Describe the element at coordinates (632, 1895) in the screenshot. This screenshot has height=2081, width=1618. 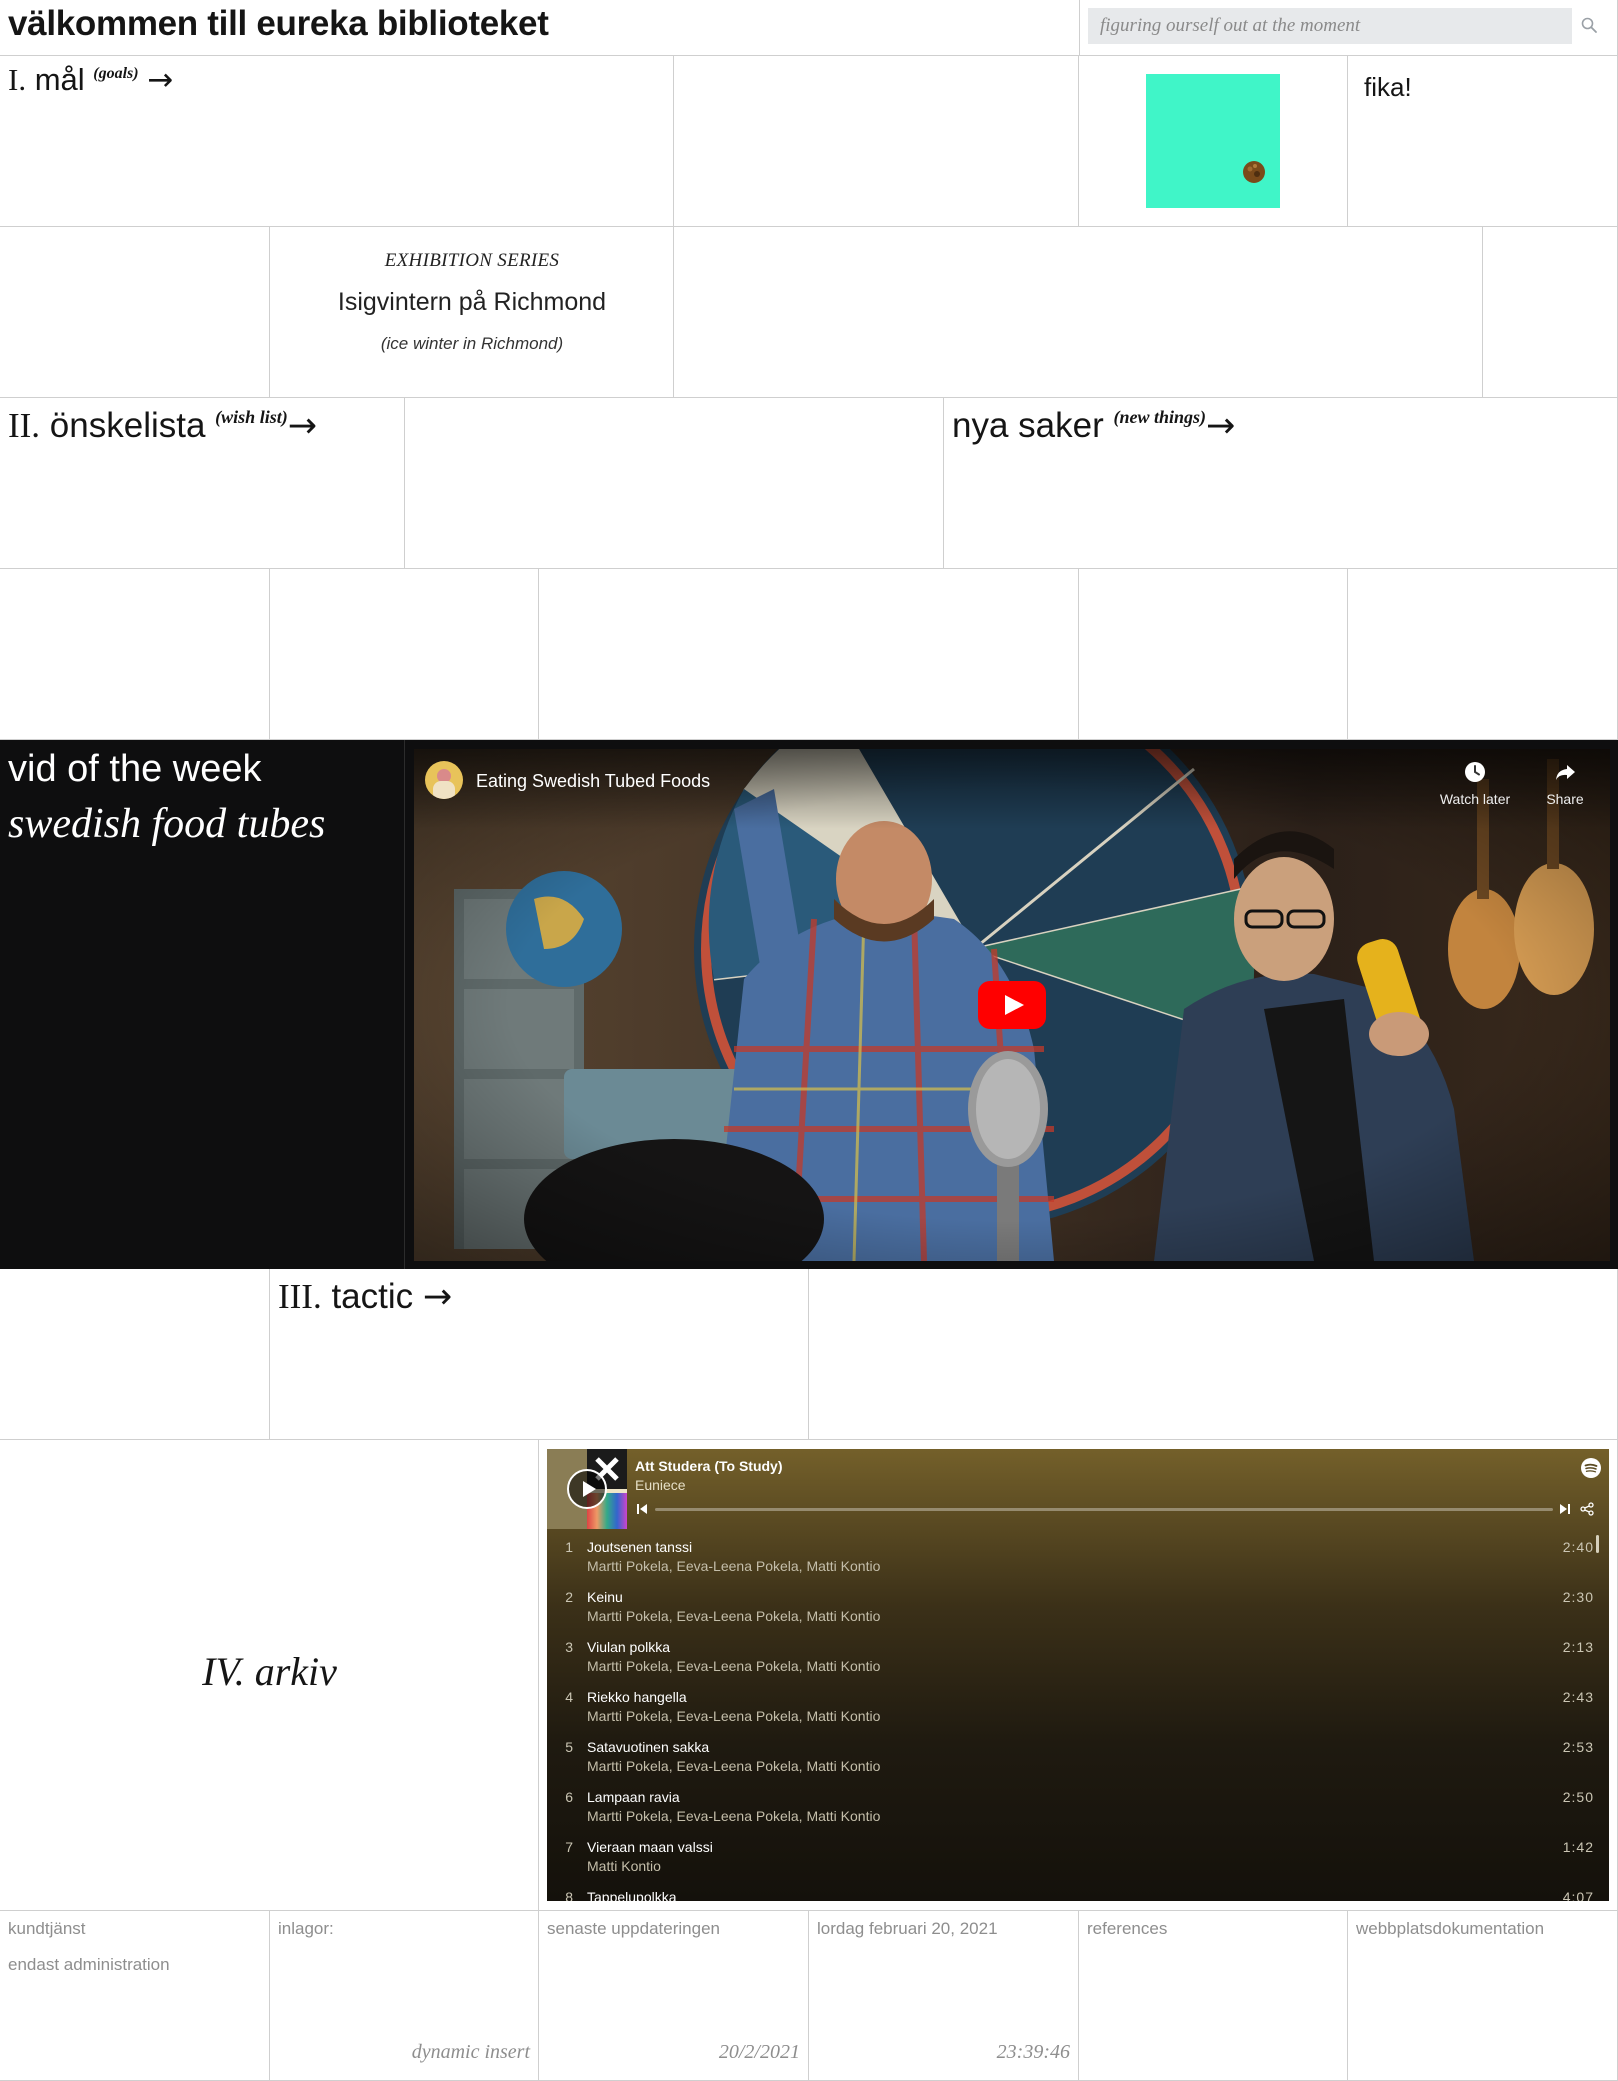
I see `track-title: Tappelupolkka` at that location.